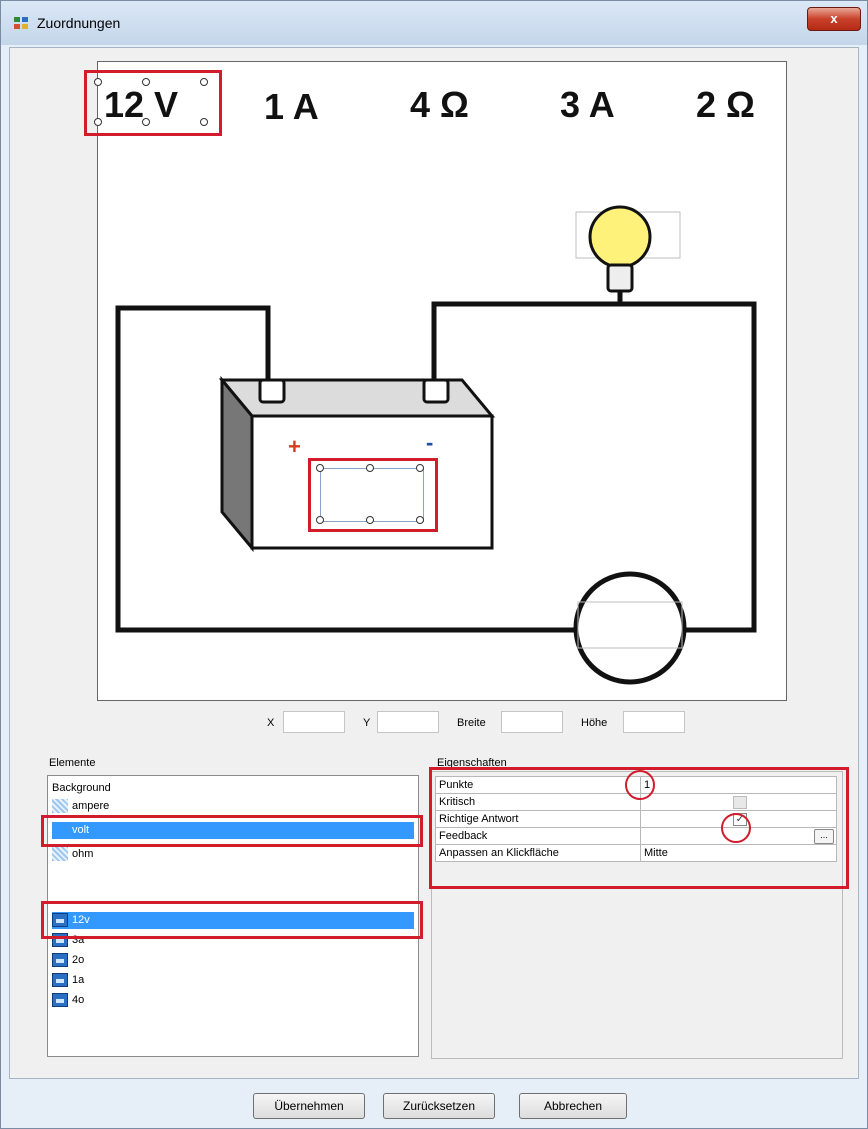 Image resolution: width=868 pixels, height=1129 pixels. I want to click on meter-circle, so click(630, 628).